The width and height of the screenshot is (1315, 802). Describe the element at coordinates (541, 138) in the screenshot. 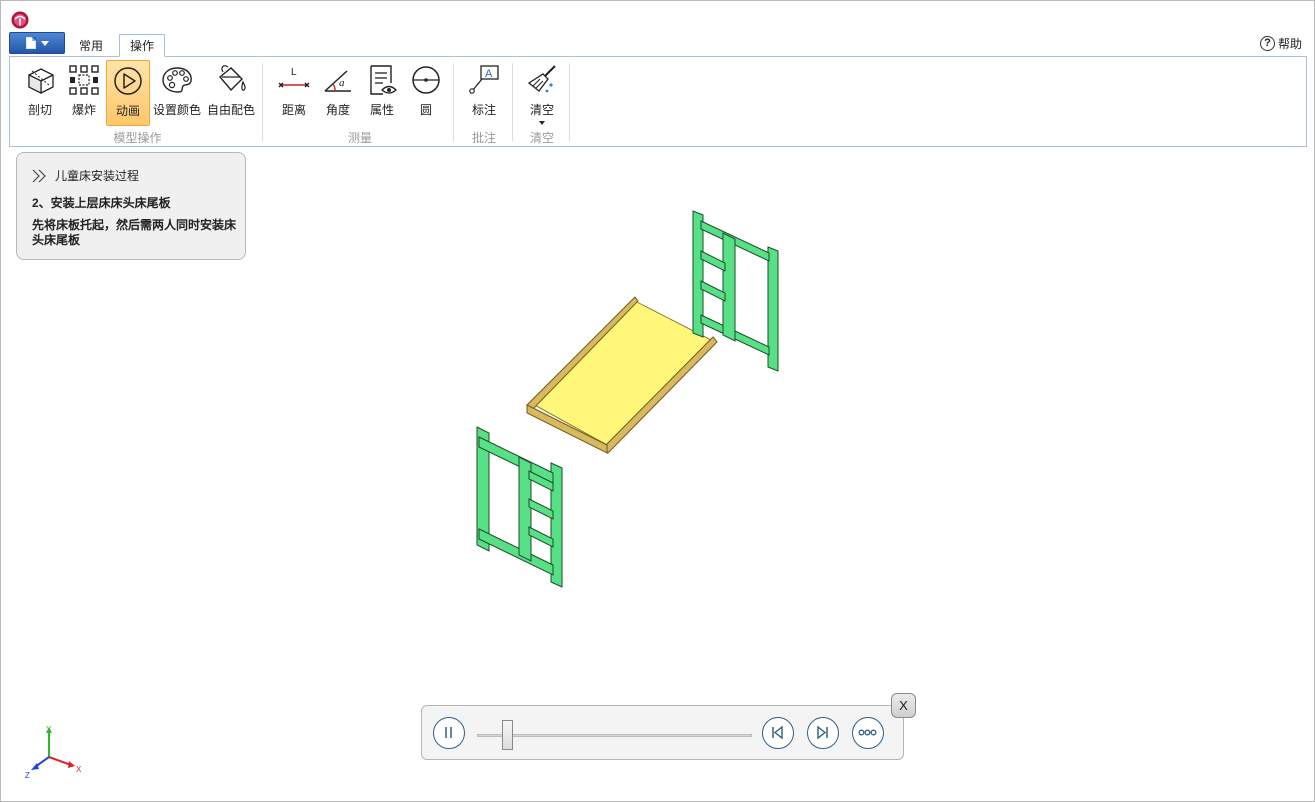

I see `group-label-clear: 清空` at that location.